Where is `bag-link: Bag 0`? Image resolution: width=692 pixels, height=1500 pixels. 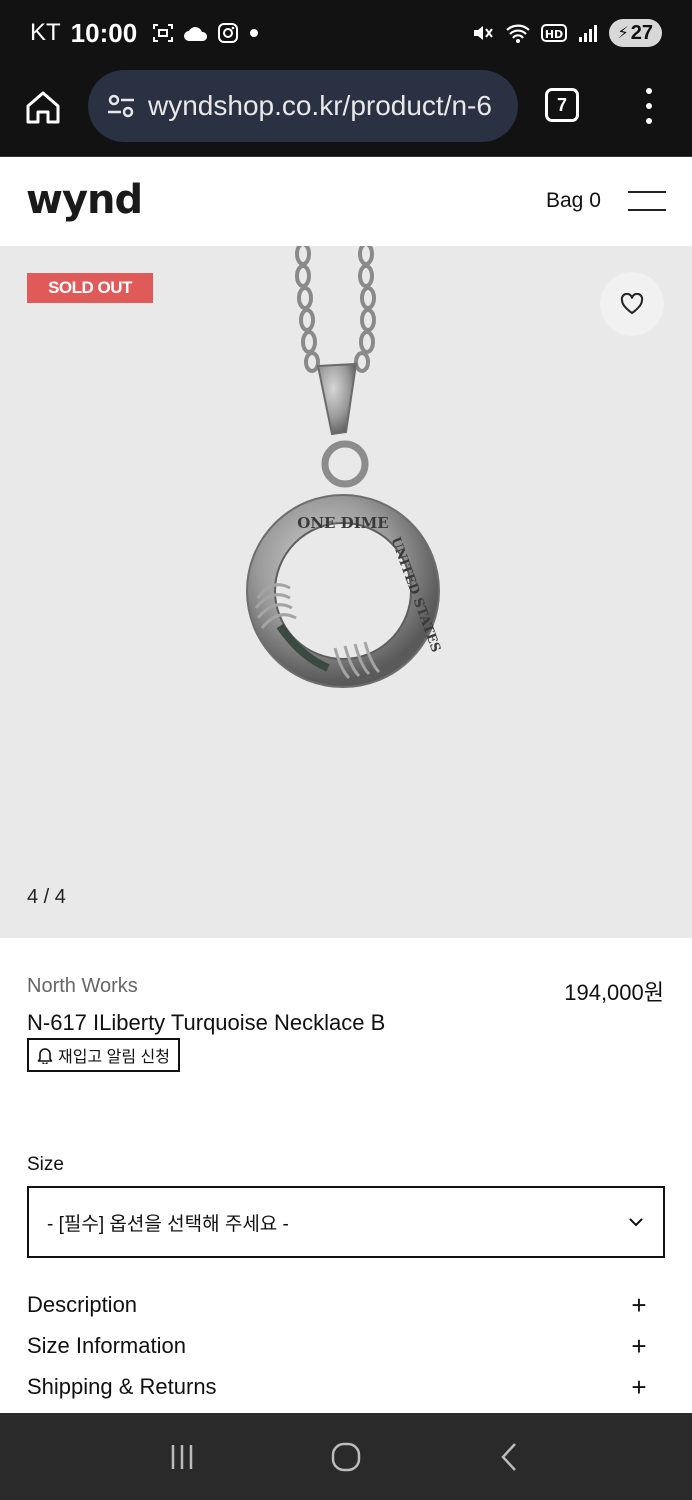 bag-link: Bag 0 is located at coordinates (573, 201).